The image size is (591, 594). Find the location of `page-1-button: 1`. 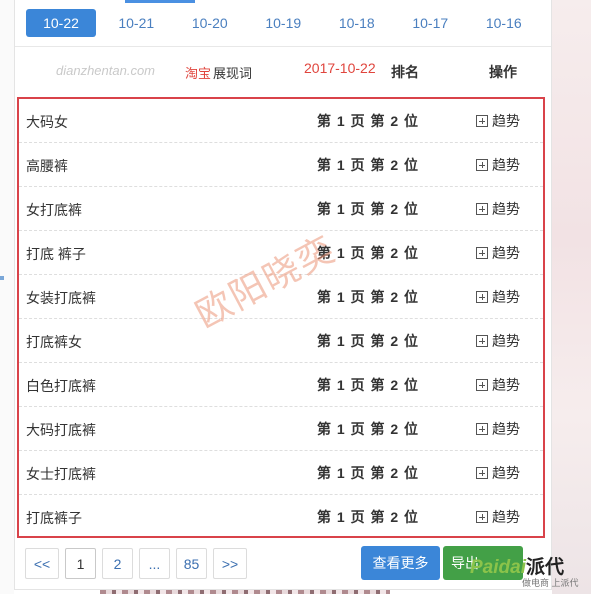

page-1-button: 1 is located at coordinates (80, 563).